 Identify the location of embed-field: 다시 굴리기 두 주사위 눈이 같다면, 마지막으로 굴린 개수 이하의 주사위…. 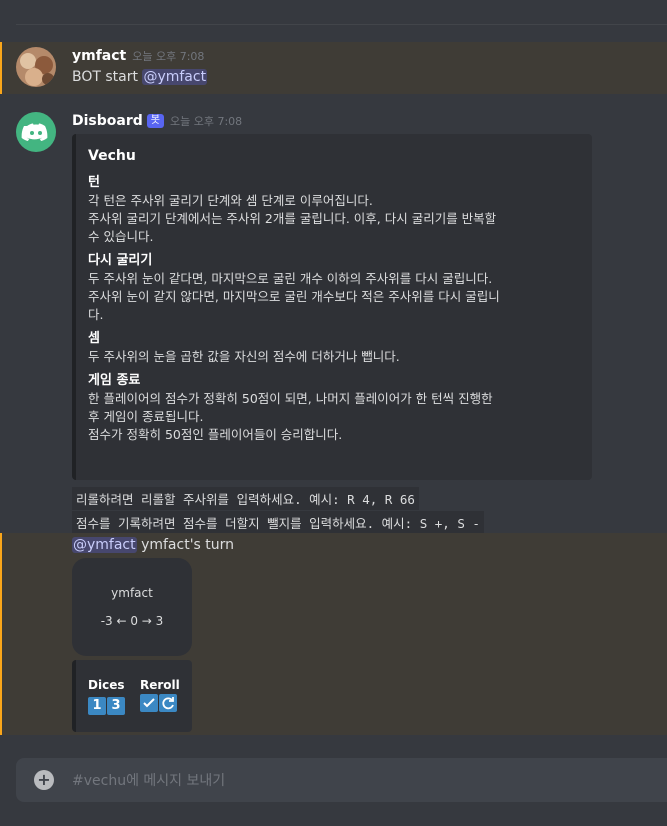
(334, 288).